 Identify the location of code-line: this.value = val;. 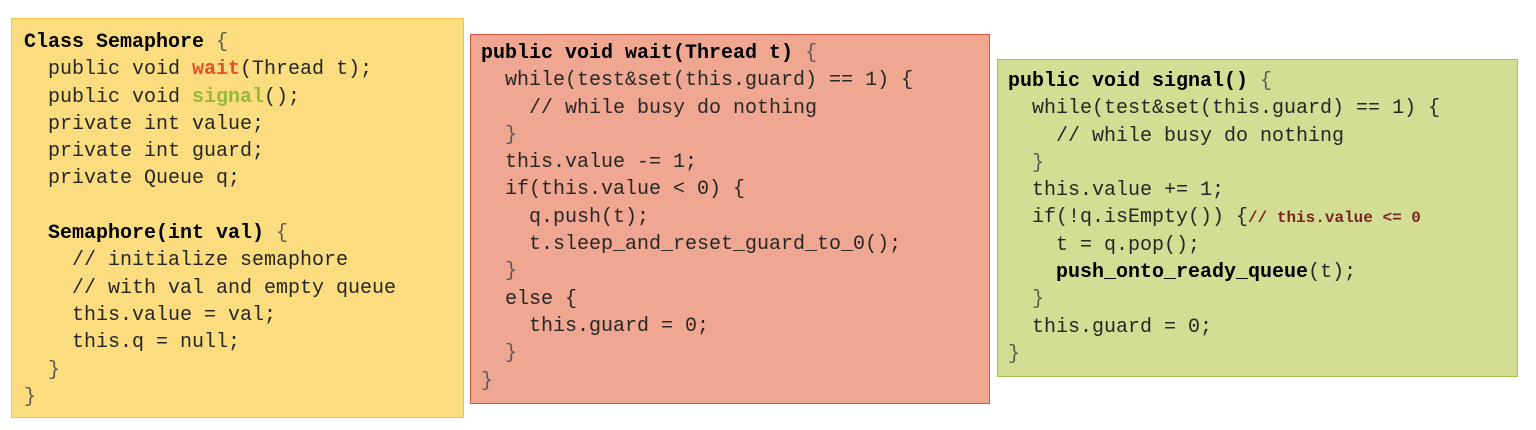
(150, 315).